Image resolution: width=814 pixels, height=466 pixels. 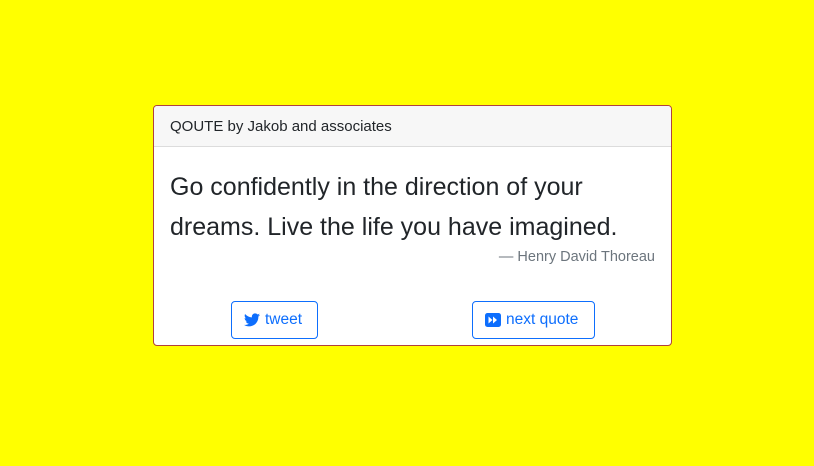 I want to click on next-quote-button-label: next quote, so click(x=542, y=319).